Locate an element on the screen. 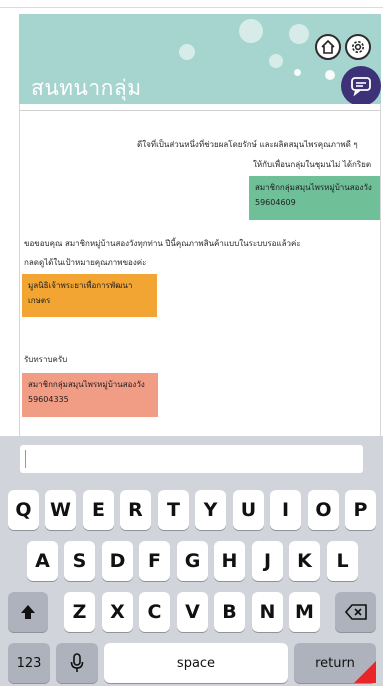 This screenshot has height=686, width=383. message-bubble-orange: มูลนิธิเจ้าพระยาเพื่อการพัฒนาเกษตร is located at coordinates (89, 295).